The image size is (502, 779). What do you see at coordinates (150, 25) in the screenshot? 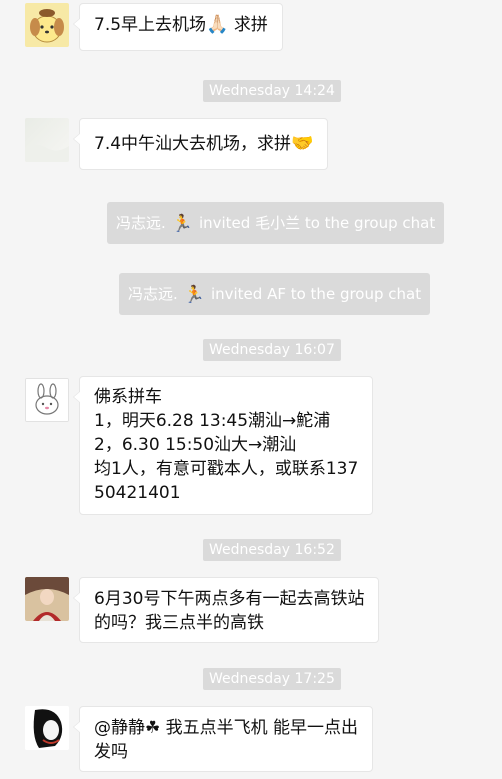
I see `message-text: 7.5早上去机场` at bounding box center [150, 25].